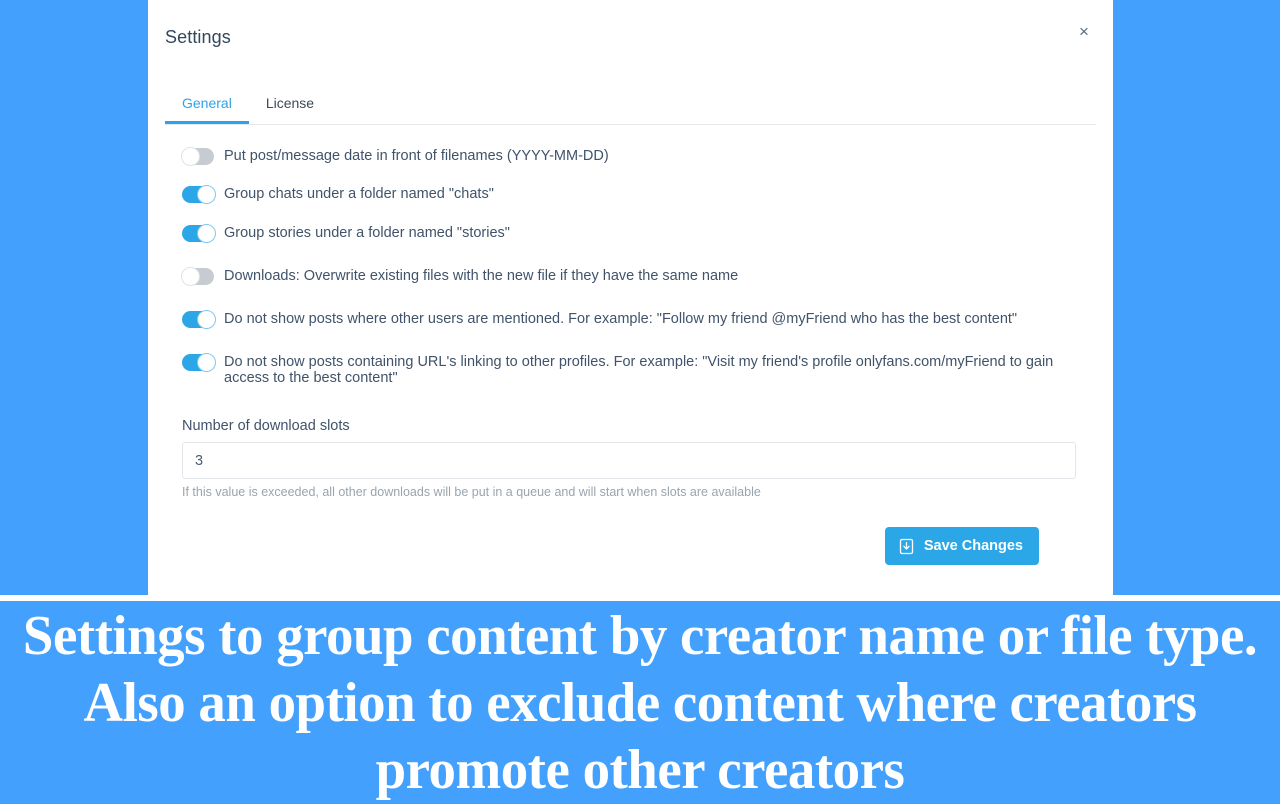 The width and height of the screenshot is (1280, 804). I want to click on modal-footer: Save Changes, so click(629, 546).